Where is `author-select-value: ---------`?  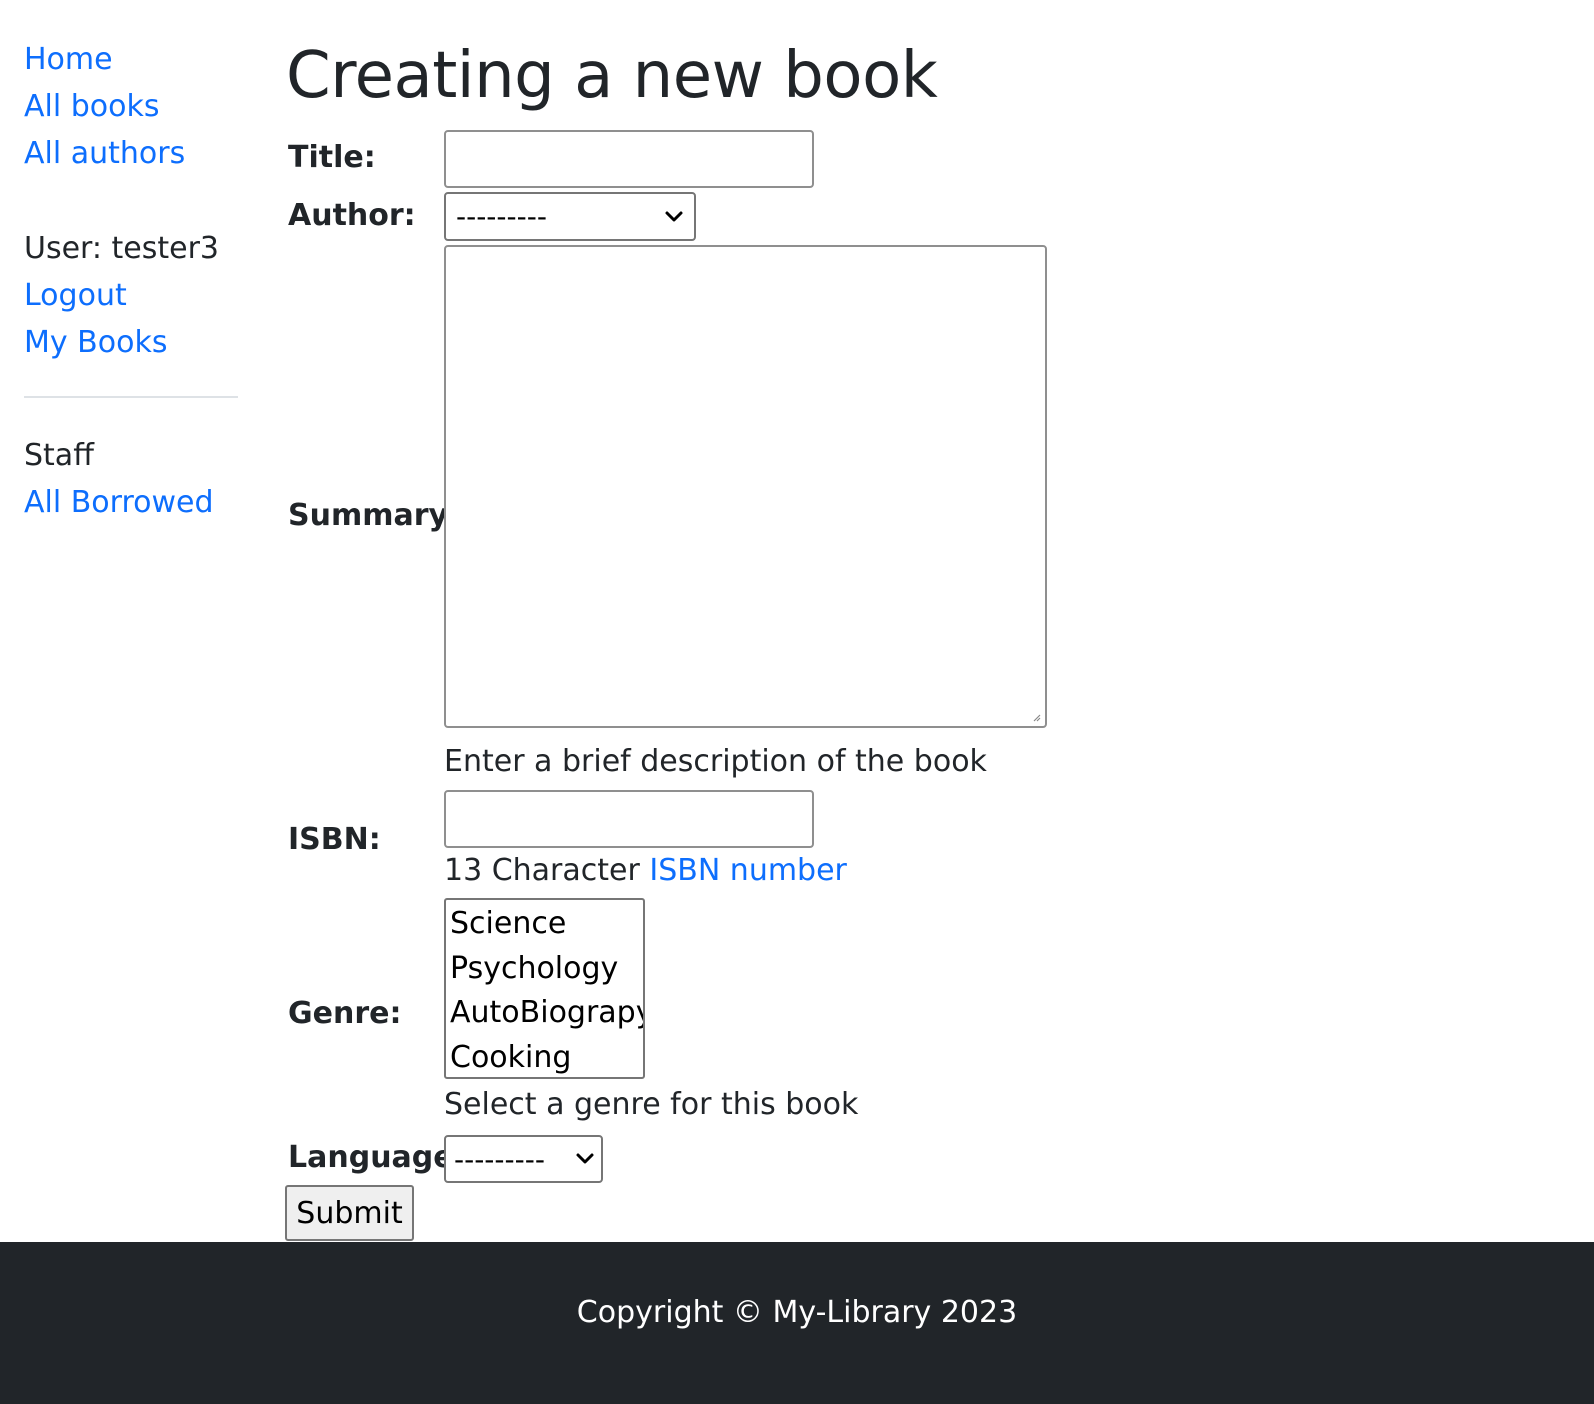
author-select-value: --------- is located at coordinates (501, 216).